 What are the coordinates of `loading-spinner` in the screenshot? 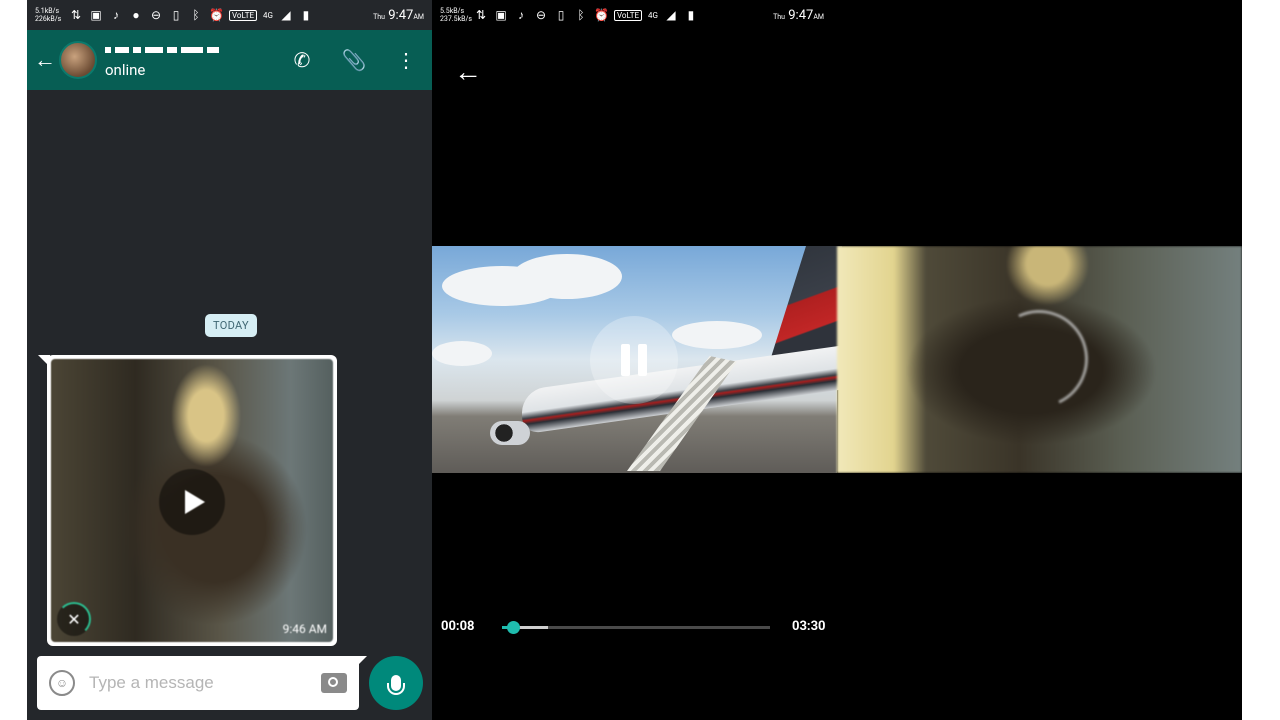 It's located at (1039, 359).